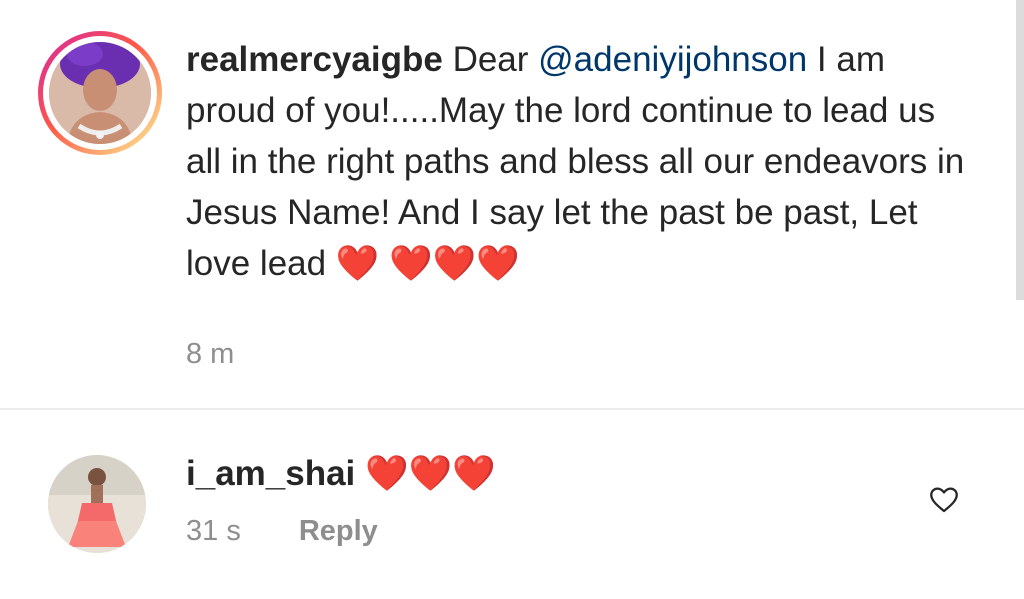 The width and height of the screenshot is (1024, 599). I want to click on divider, so click(512, 409).